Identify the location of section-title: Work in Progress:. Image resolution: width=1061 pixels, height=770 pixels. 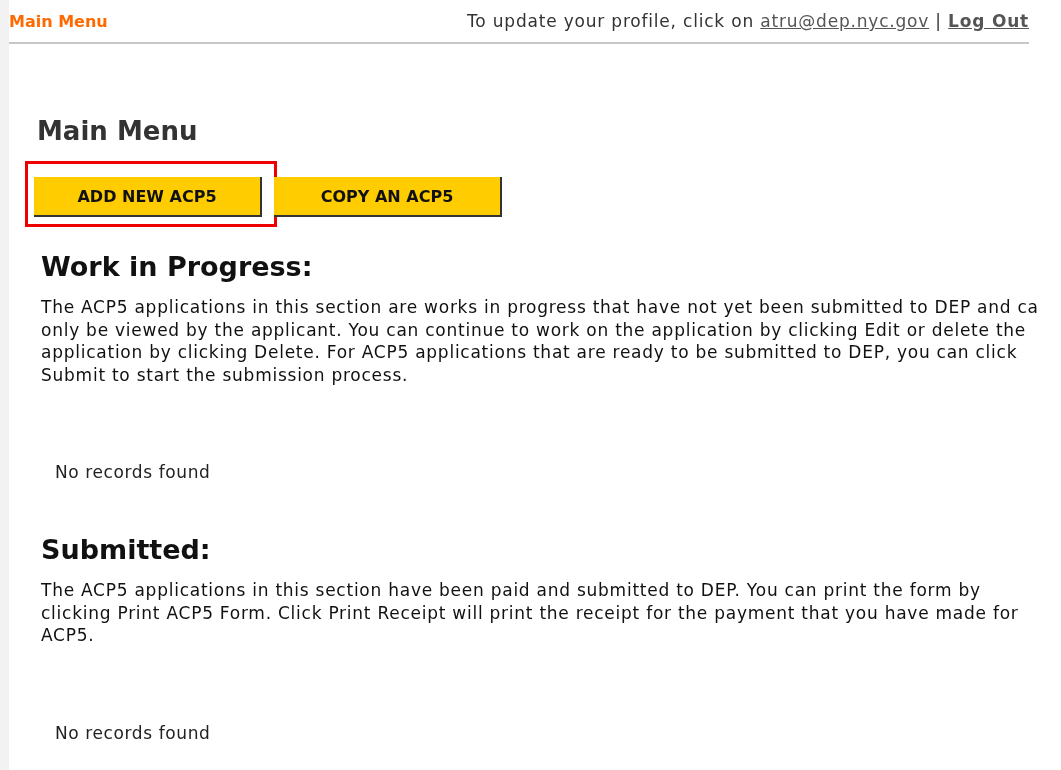
(177, 266).